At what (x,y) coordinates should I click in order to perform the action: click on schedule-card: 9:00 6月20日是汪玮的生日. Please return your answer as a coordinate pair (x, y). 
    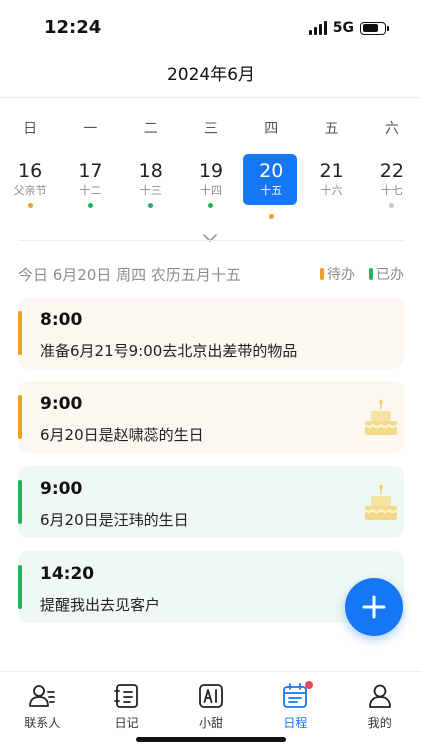
    Looking at the image, I should click on (211, 502).